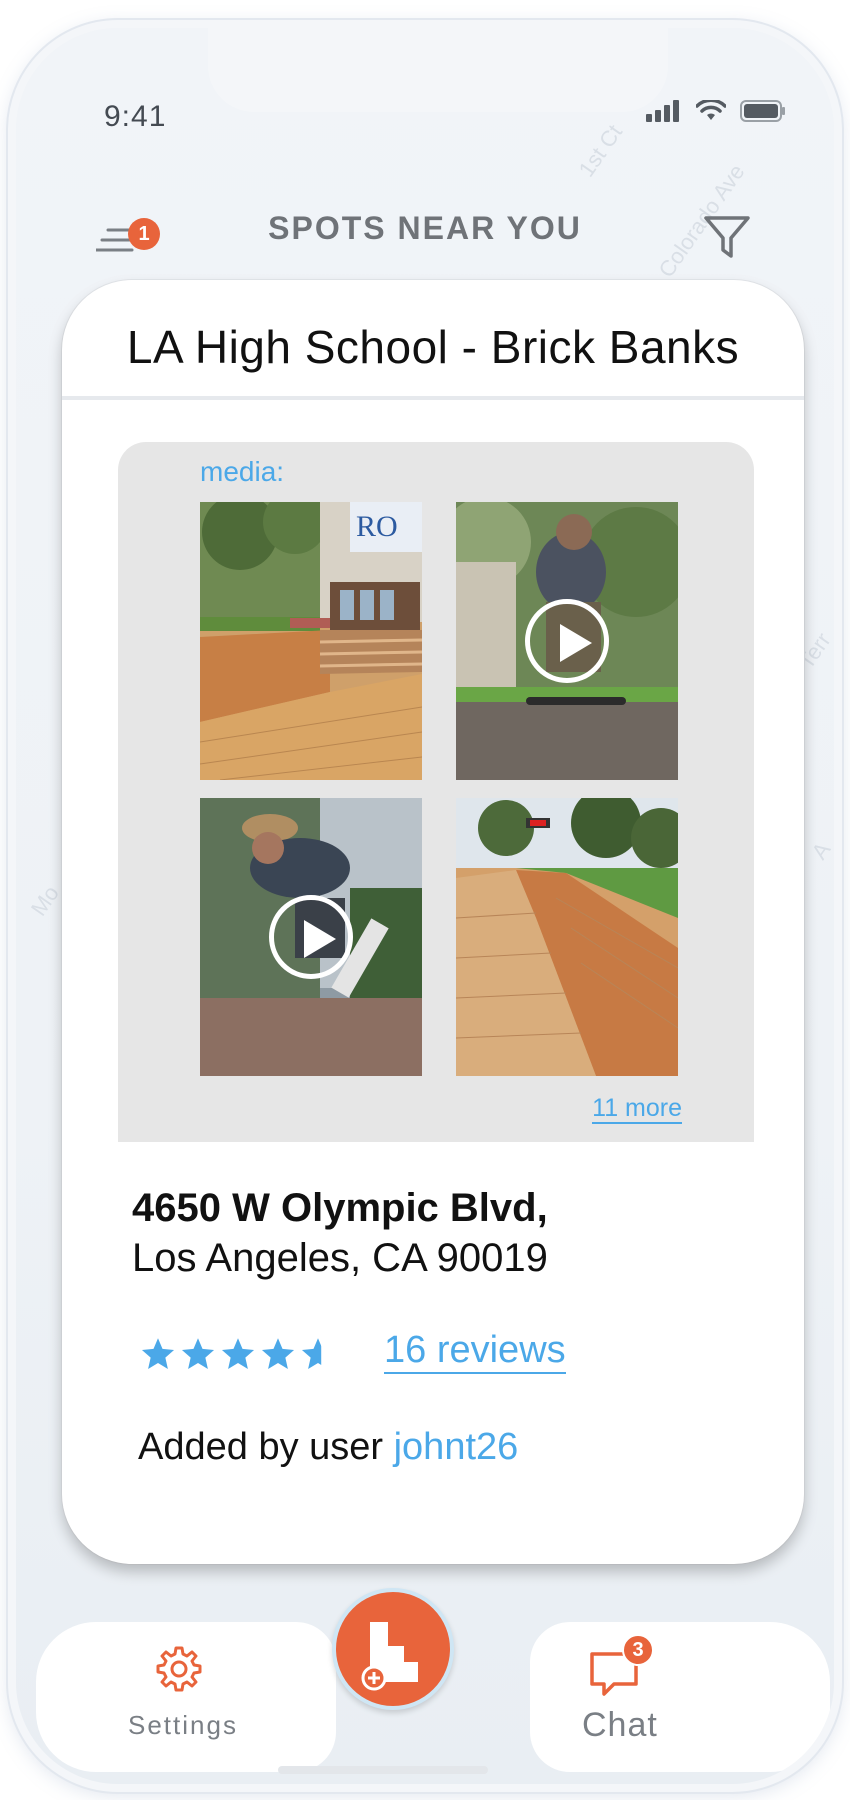 The width and height of the screenshot is (850, 1800). Describe the element at coordinates (433, 347) in the screenshot. I see `spot-title: LA High School - Brick Banks` at that location.